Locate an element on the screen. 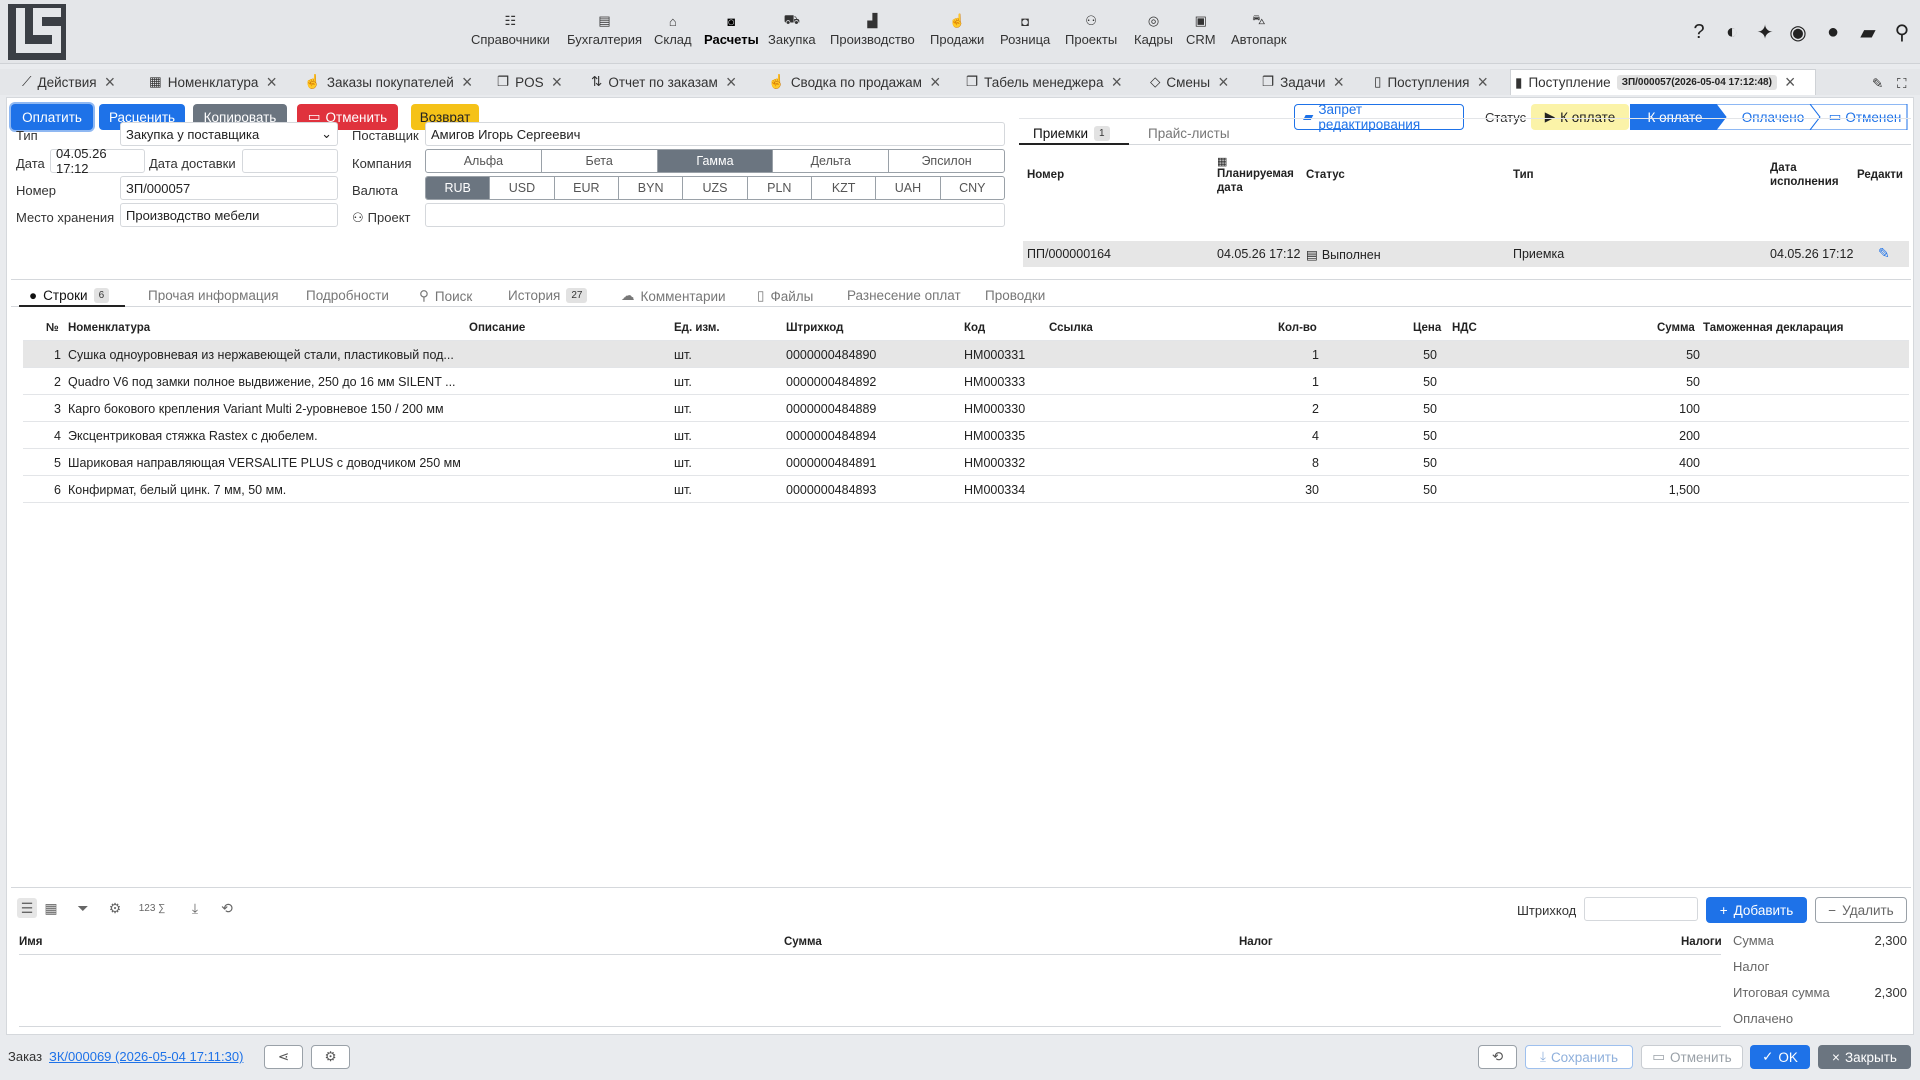  currency-option: BYN is located at coordinates (651, 188).